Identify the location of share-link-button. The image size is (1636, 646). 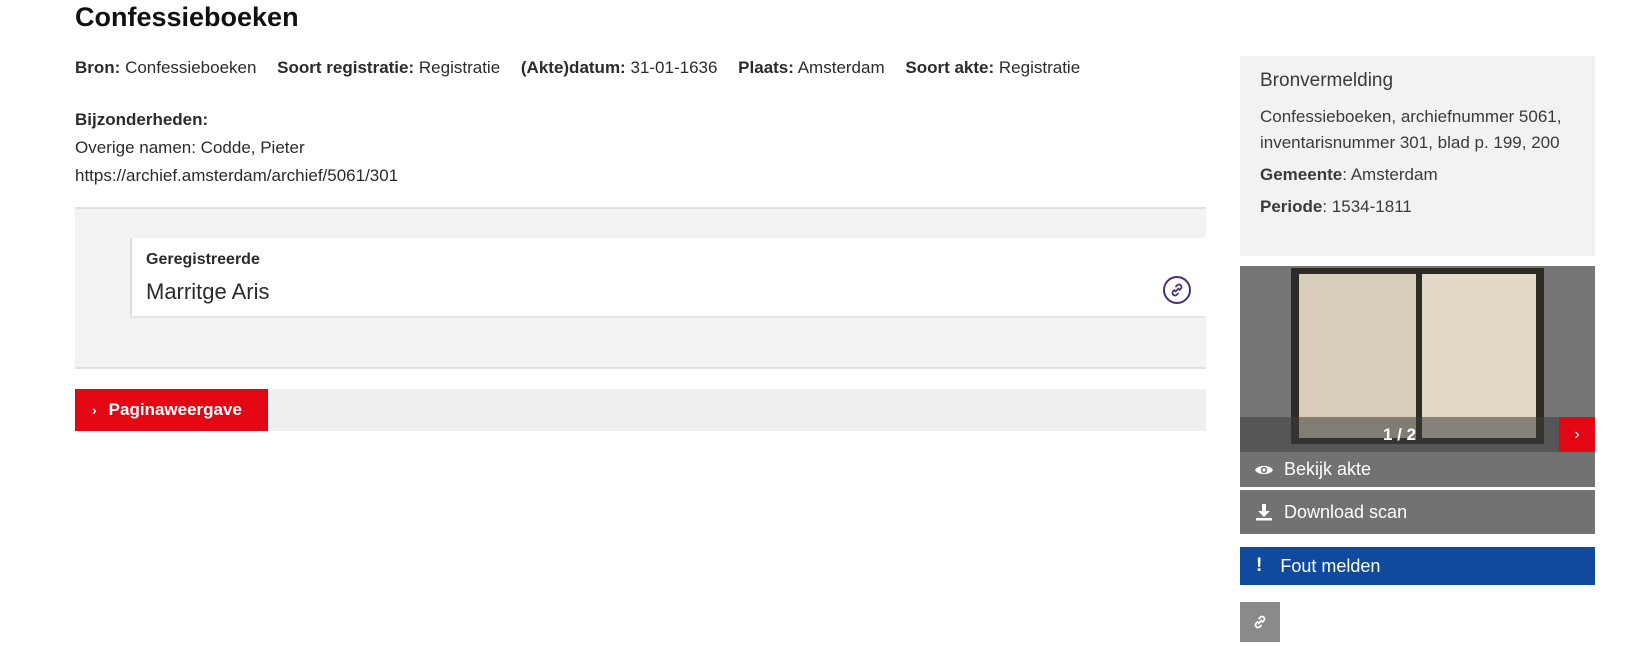
(1260, 622).